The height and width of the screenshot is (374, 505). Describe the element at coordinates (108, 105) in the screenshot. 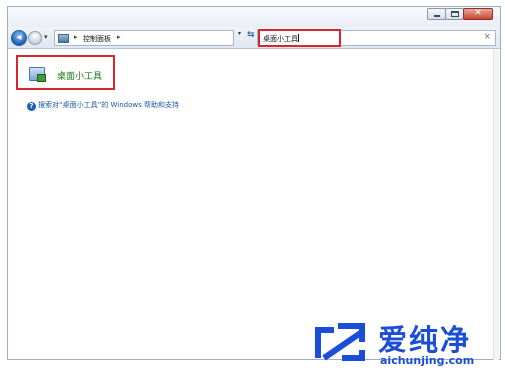

I see `help-link-text: 搜索对“桌面小工具”的 Windows 帮助和支持` at that location.